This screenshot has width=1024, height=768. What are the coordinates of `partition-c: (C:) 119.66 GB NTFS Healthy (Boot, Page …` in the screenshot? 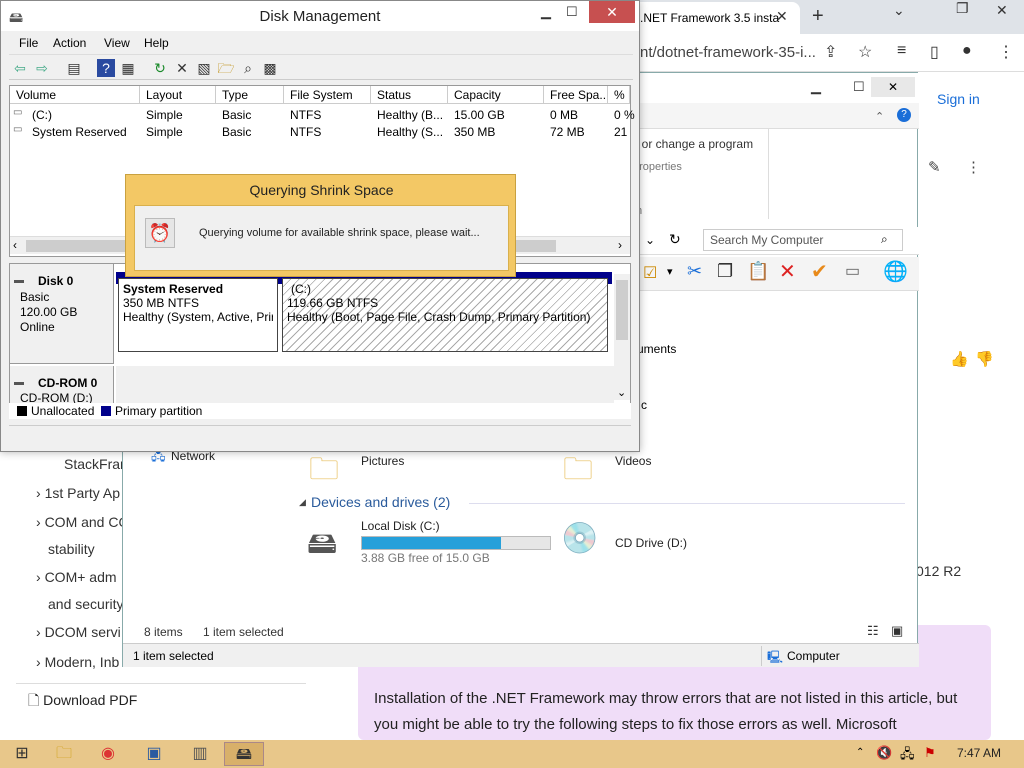 It's located at (445, 315).